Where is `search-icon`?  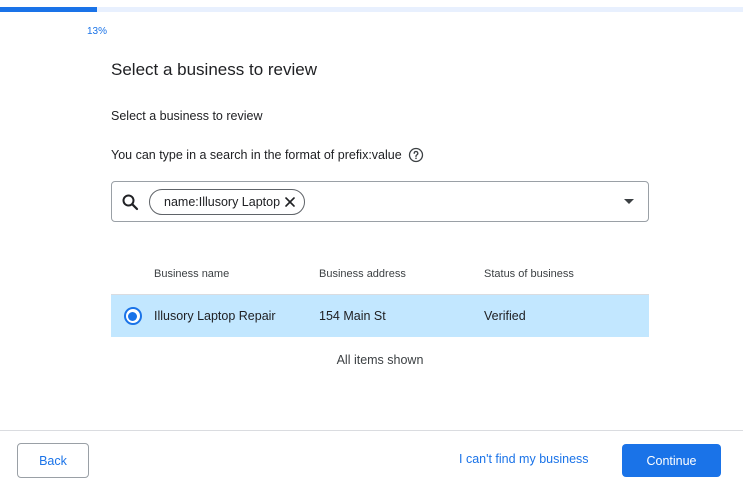
search-icon is located at coordinates (130, 202).